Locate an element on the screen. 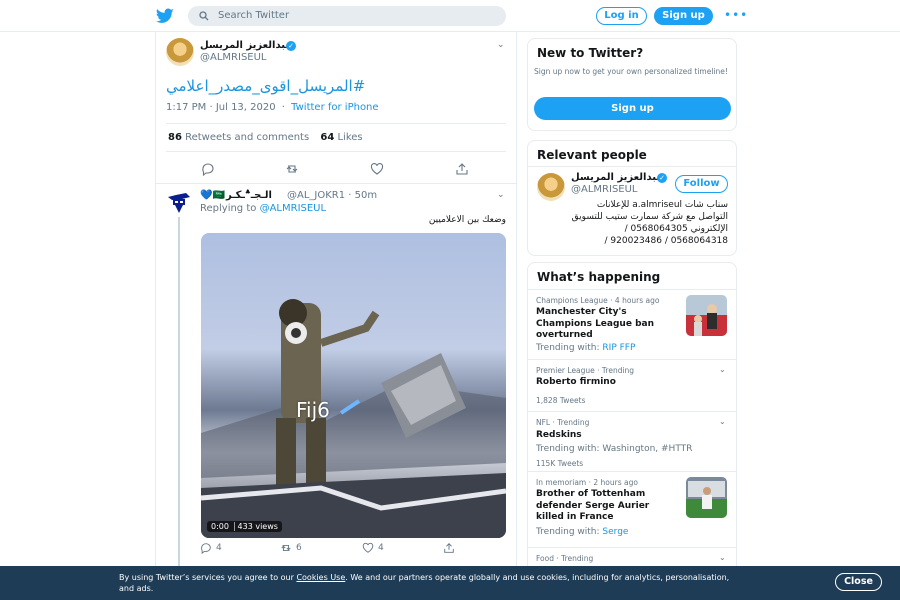  search-input: Search Twitter is located at coordinates (347, 16).